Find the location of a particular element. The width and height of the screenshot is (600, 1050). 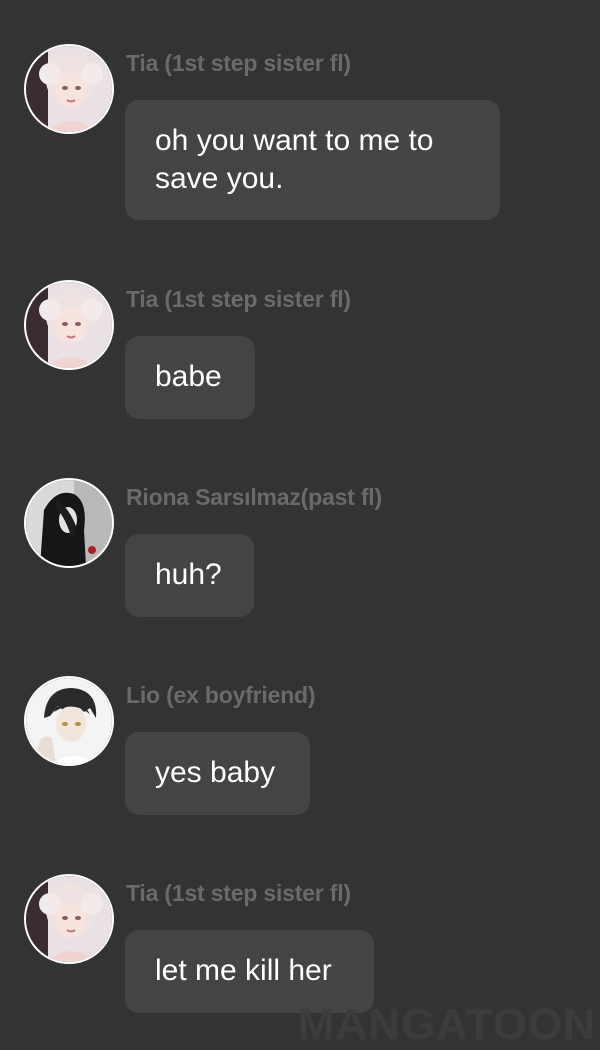

sender-name: Riona Sarsılmaz(past fl) is located at coordinates (254, 497).